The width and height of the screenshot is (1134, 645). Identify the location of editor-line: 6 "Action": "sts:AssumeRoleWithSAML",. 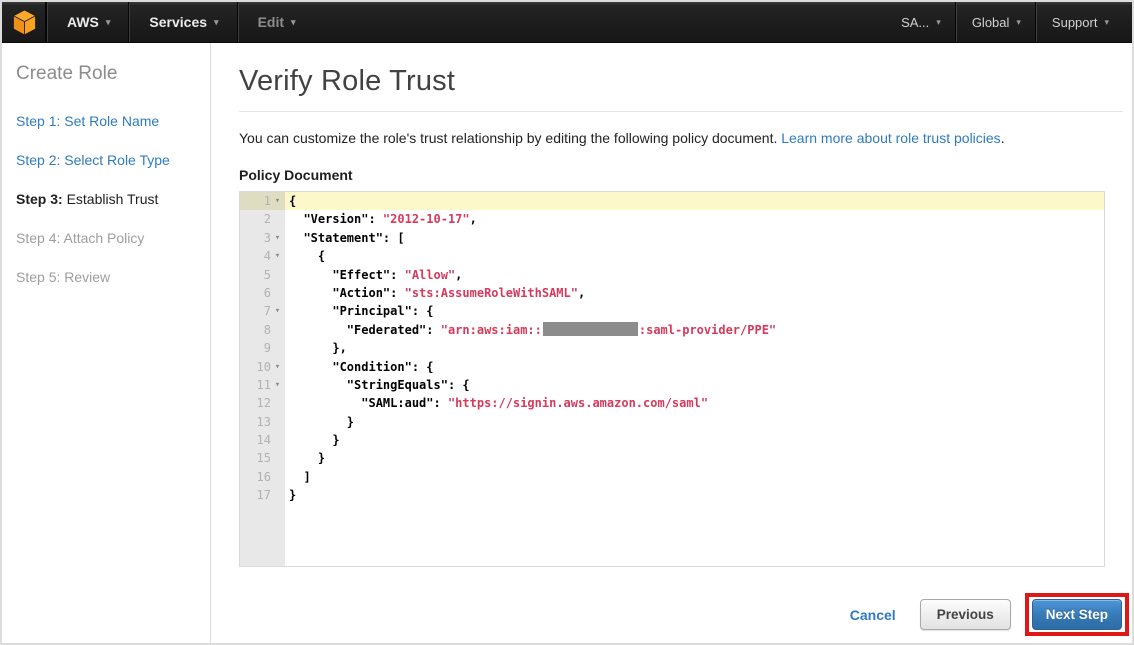
(672, 293).